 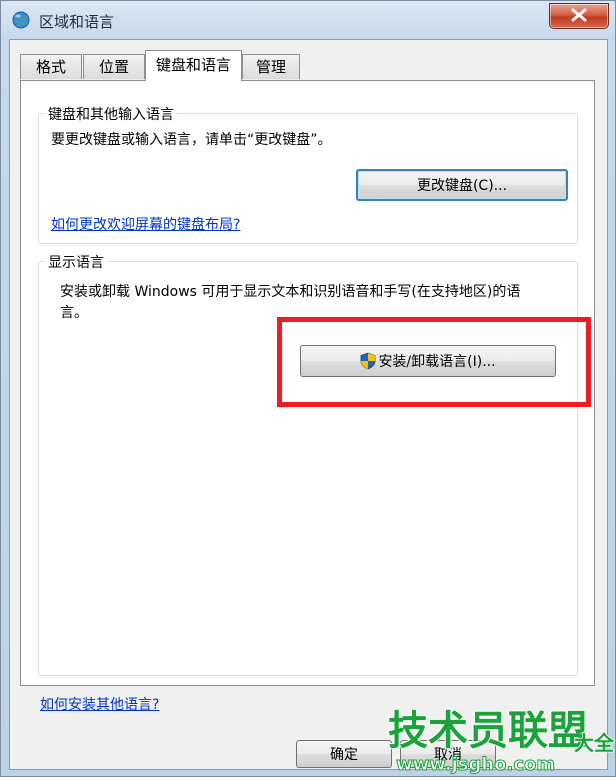 I want to click on close-icon, so click(x=579, y=15).